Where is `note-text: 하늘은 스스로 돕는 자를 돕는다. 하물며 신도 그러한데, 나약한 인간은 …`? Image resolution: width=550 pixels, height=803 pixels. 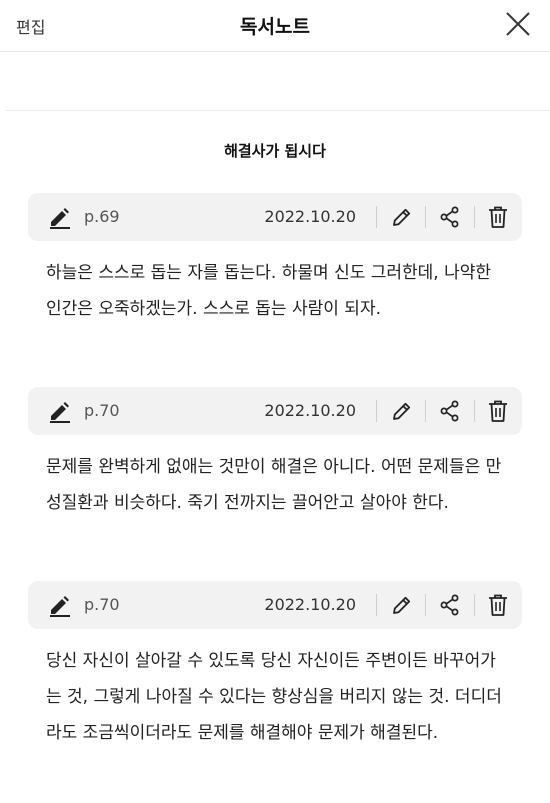 note-text: 하늘은 스스로 돕는 자를 돕는다. 하물며 신도 그러한데, 나약한 인간은 … is located at coordinates (269, 291).